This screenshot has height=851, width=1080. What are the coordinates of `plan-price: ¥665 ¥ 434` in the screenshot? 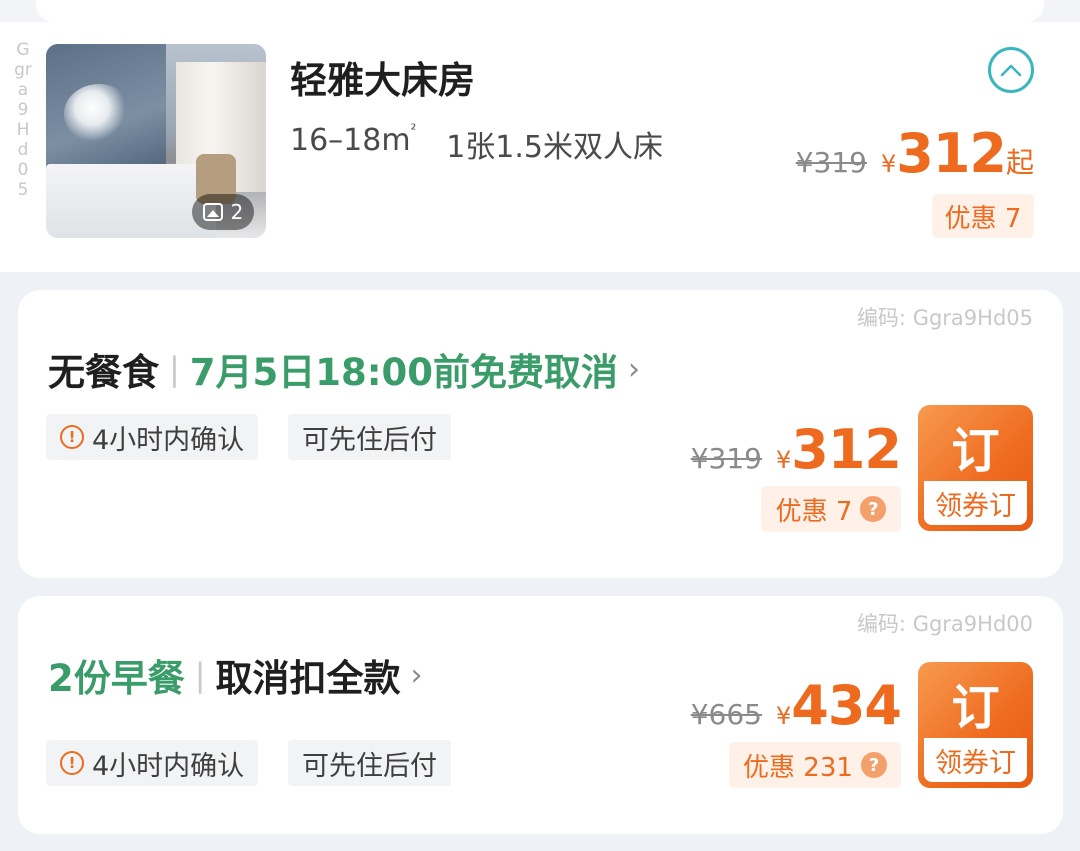 It's located at (796, 705).